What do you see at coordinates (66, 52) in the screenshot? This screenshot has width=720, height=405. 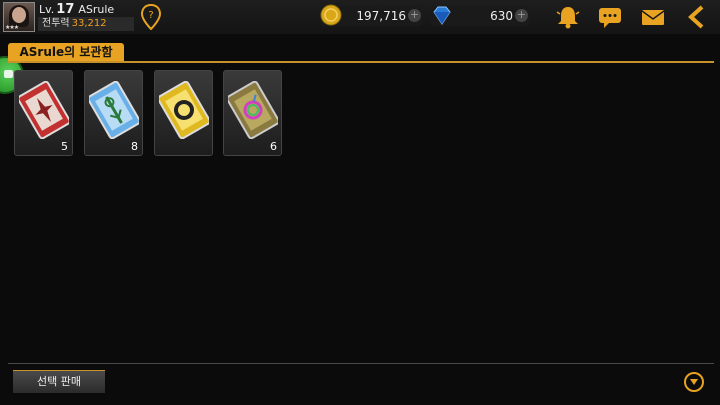 I see `storage-tab: ASrule의 보관함` at bounding box center [66, 52].